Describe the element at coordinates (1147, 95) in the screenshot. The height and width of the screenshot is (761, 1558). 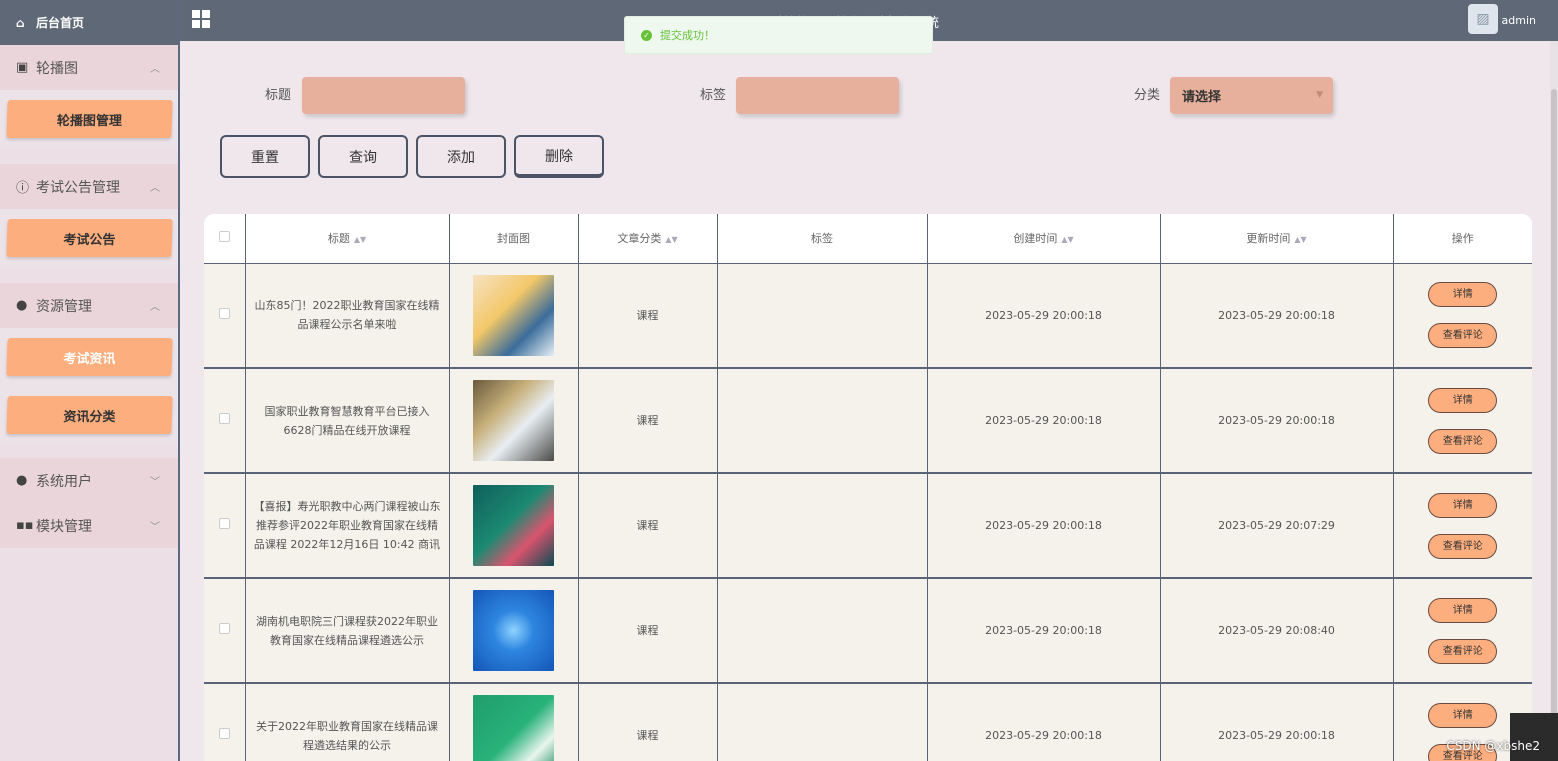
I see `category-label: 分类` at that location.